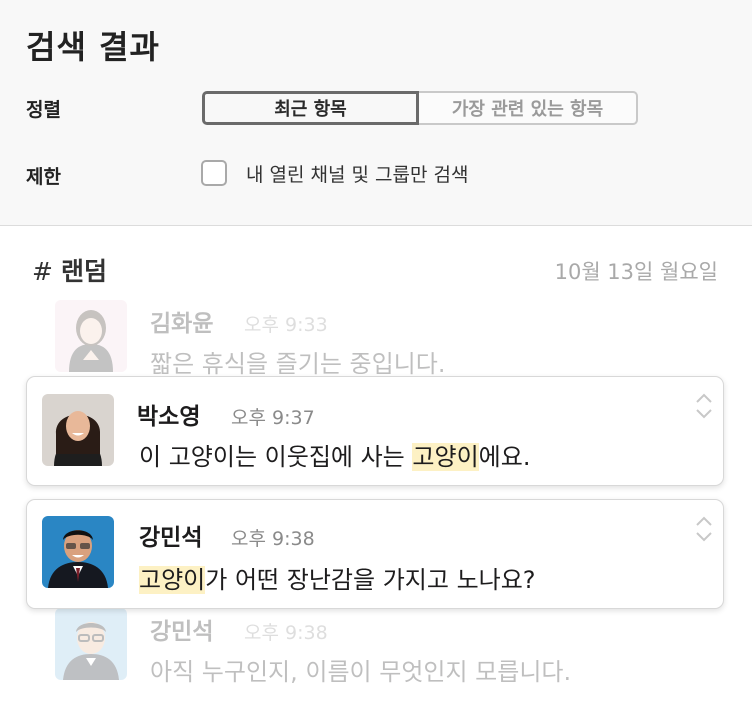 This screenshot has height=705, width=752. What do you see at coordinates (375, 431) in the screenshot?
I see `message-card: 박소영 오후 9:37 이 고양이는 이웃집에 사는 고양이에요.` at bounding box center [375, 431].